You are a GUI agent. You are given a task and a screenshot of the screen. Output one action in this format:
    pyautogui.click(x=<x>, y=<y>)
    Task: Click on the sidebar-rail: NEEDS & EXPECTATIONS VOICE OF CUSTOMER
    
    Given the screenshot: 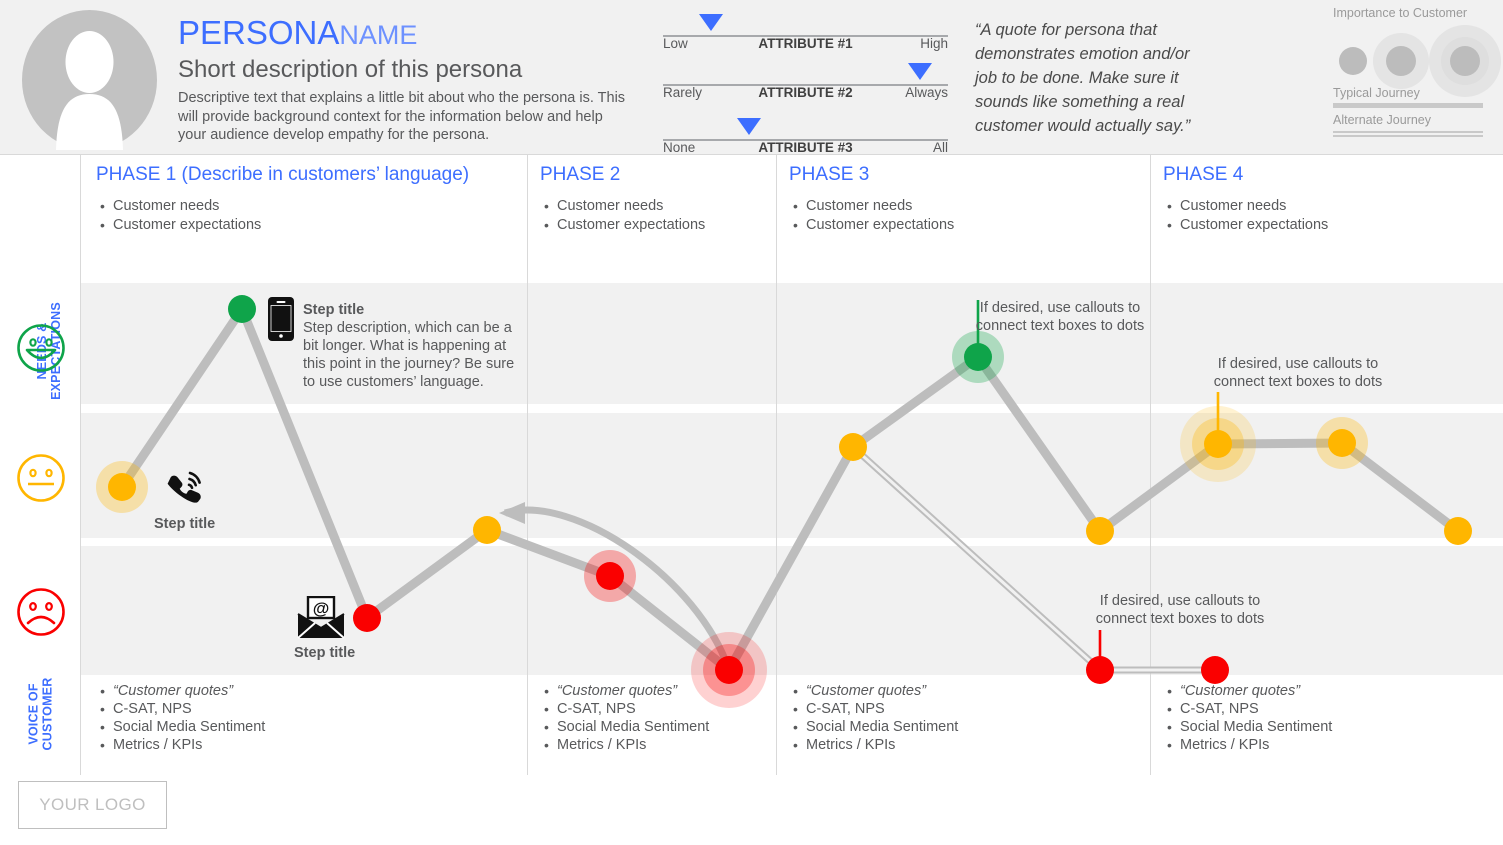 What is the action you would take?
    pyautogui.click(x=40, y=465)
    